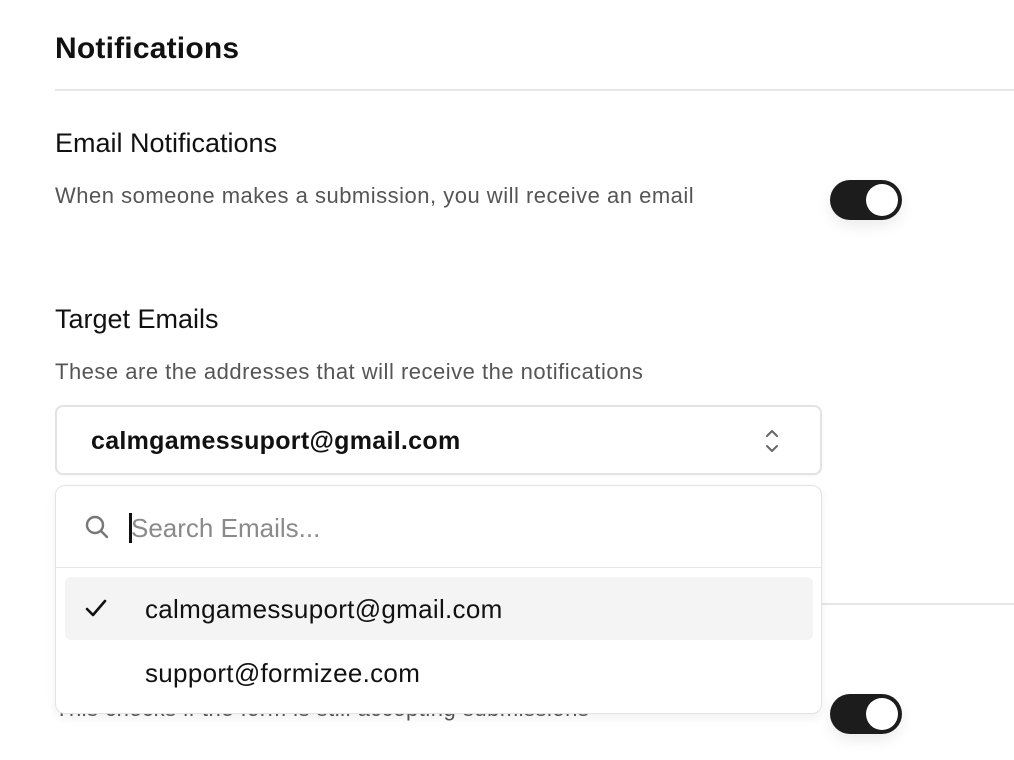 The width and height of the screenshot is (1014, 760). I want to click on email-option: support@formizee.com, so click(439, 672).